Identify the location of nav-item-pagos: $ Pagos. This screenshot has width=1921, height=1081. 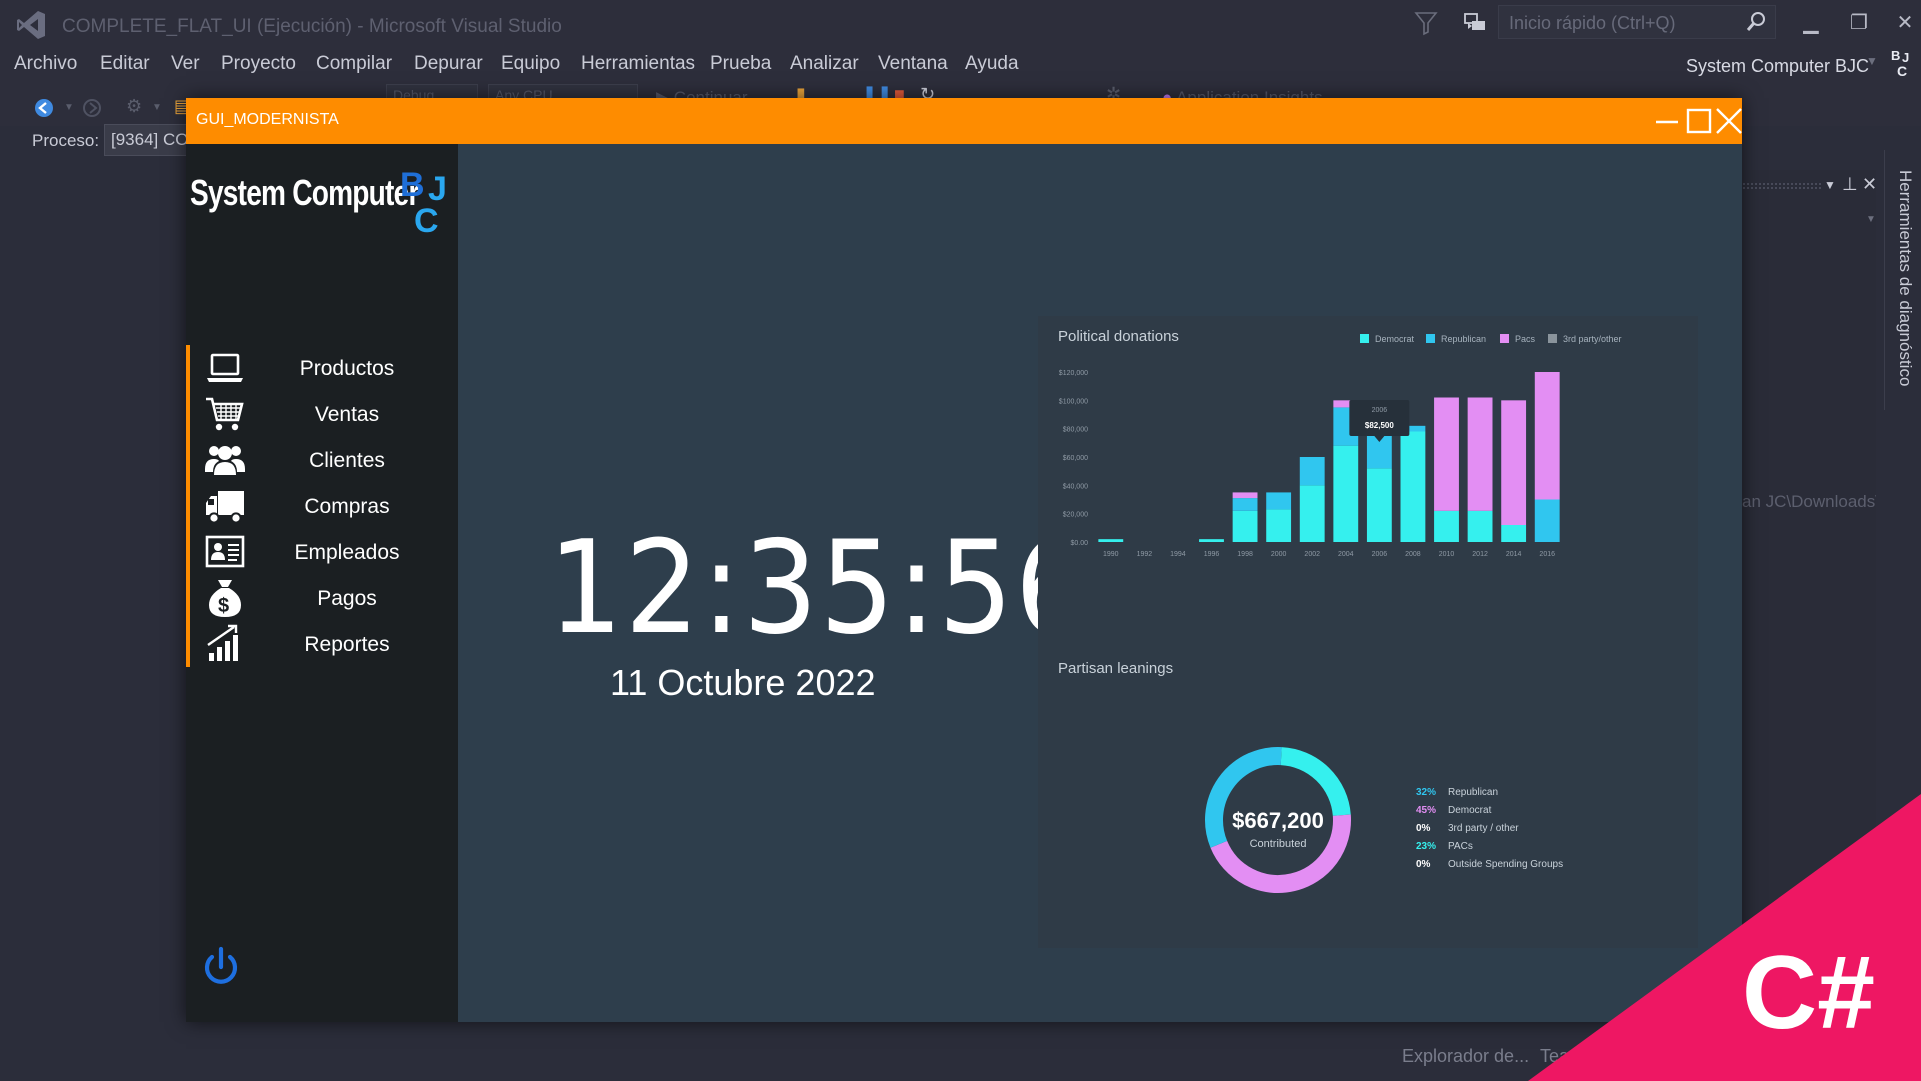
(322, 598).